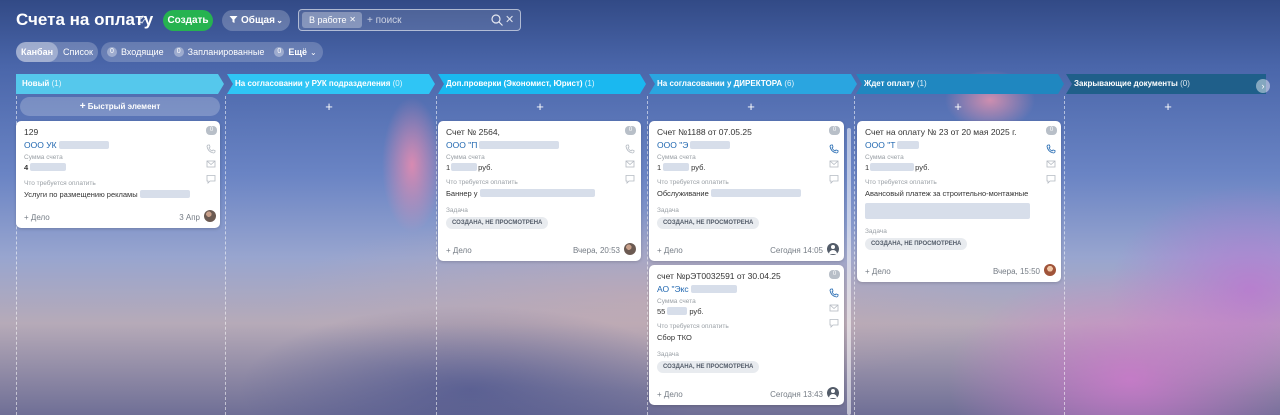 The image size is (1280, 415). What do you see at coordinates (697, 289) in the screenshot?
I see `card-company-link: АО "Экс` at bounding box center [697, 289].